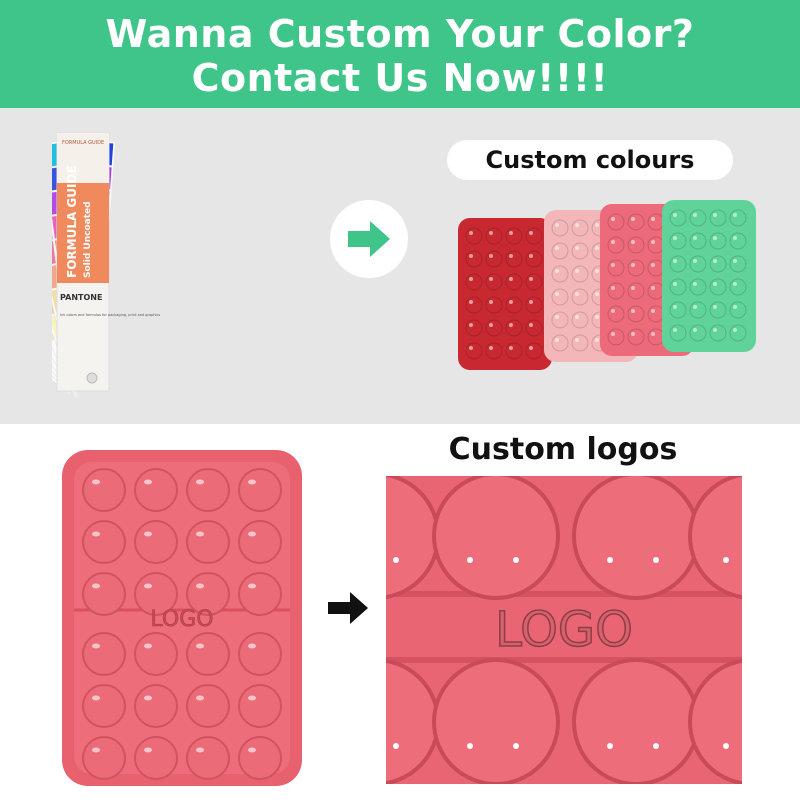 Image resolution: width=800 pixels, height=800 pixels. What do you see at coordinates (348, 608) in the screenshot?
I see `arrow-right-black-icon` at bounding box center [348, 608].